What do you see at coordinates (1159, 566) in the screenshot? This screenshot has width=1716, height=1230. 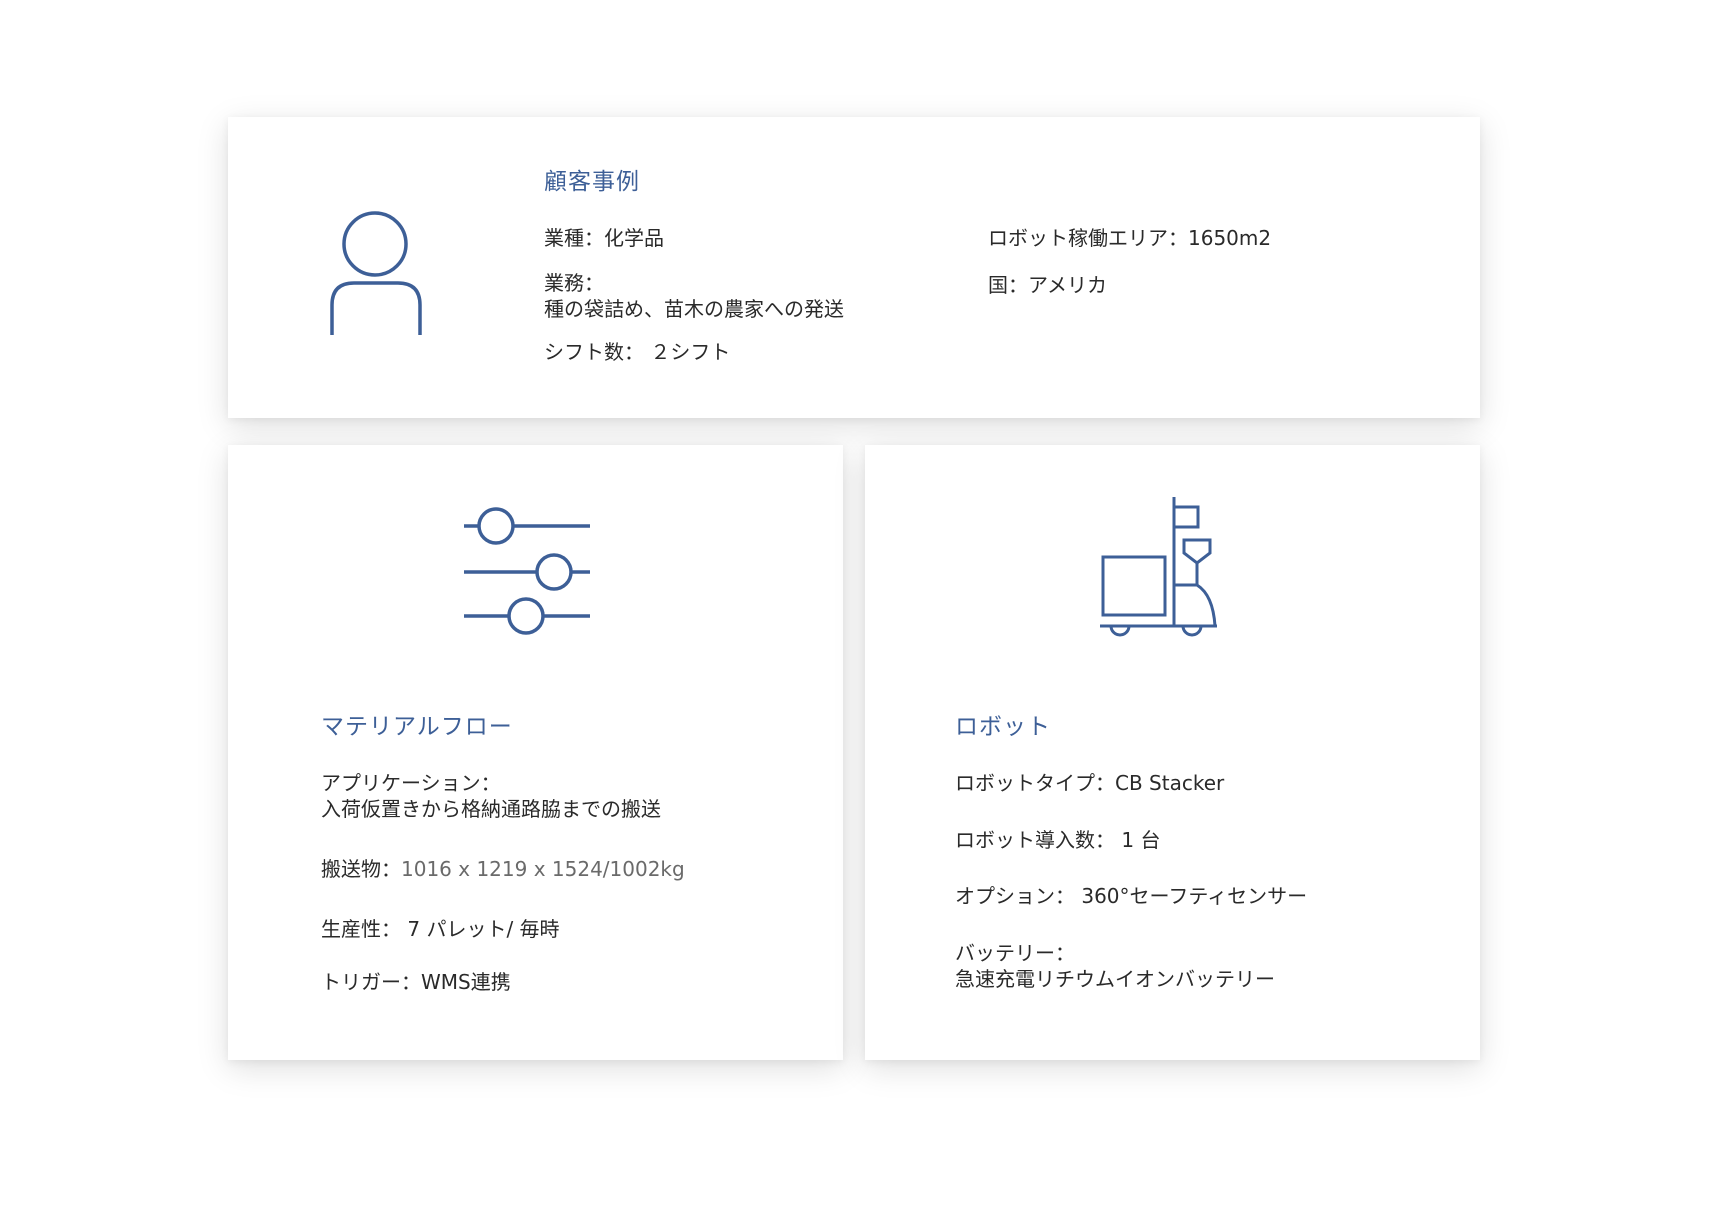 I see `forklift-robot-icon` at bounding box center [1159, 566].